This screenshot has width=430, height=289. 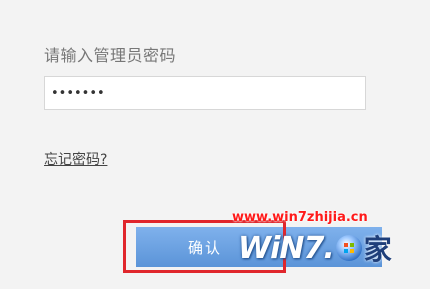 I want to click on watermark-logo-char: 家, so click(x=377, y=249).